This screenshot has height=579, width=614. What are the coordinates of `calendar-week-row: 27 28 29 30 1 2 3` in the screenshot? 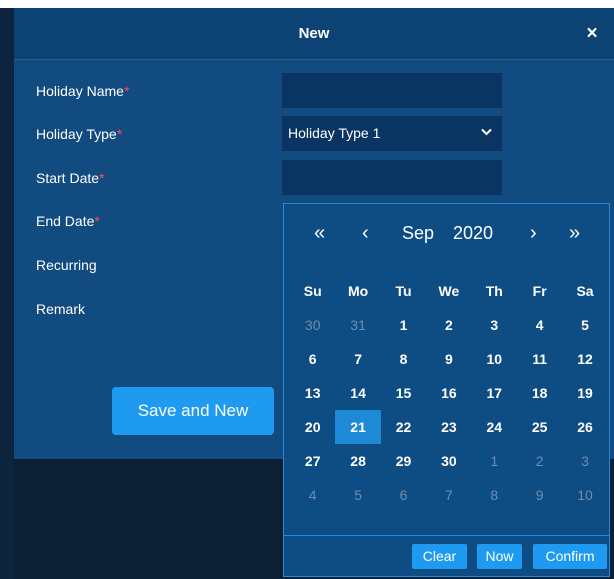 It's located at (449, 461).